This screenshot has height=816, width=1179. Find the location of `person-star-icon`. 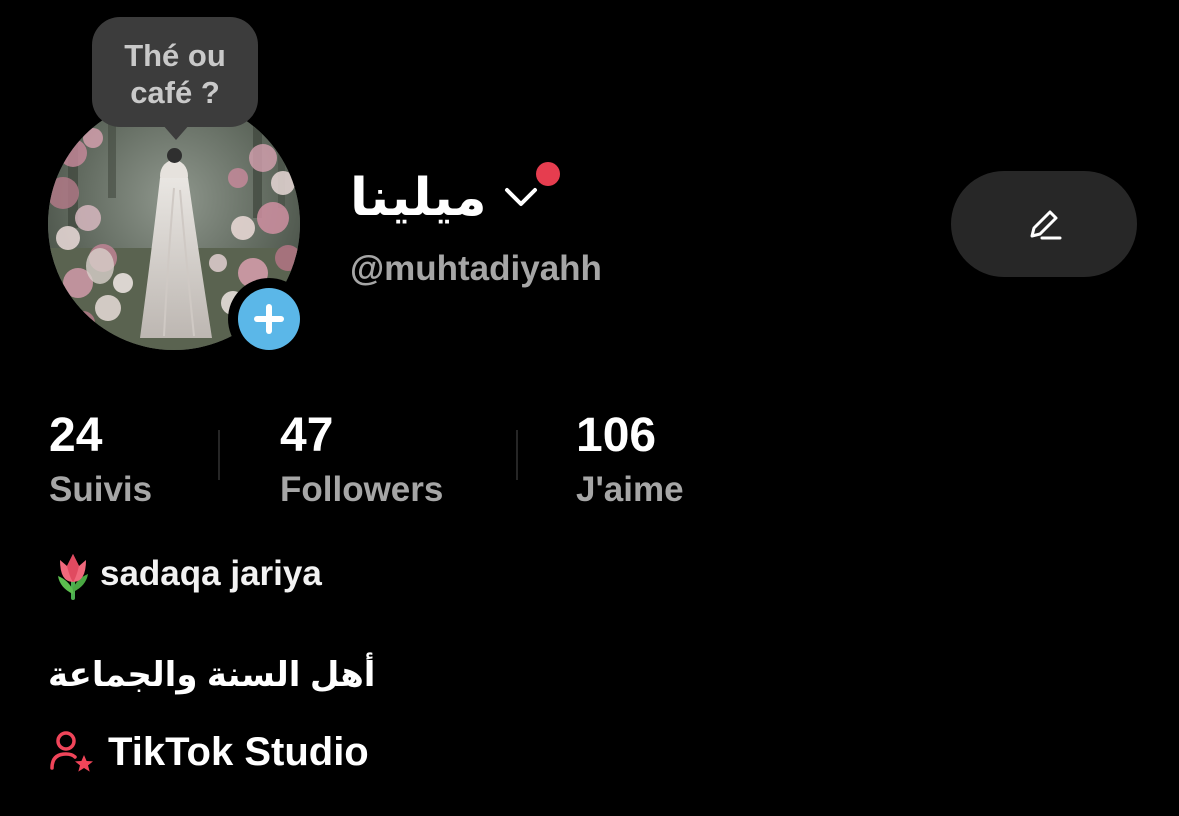

person-star-icon is located at coordinates (71, 751).